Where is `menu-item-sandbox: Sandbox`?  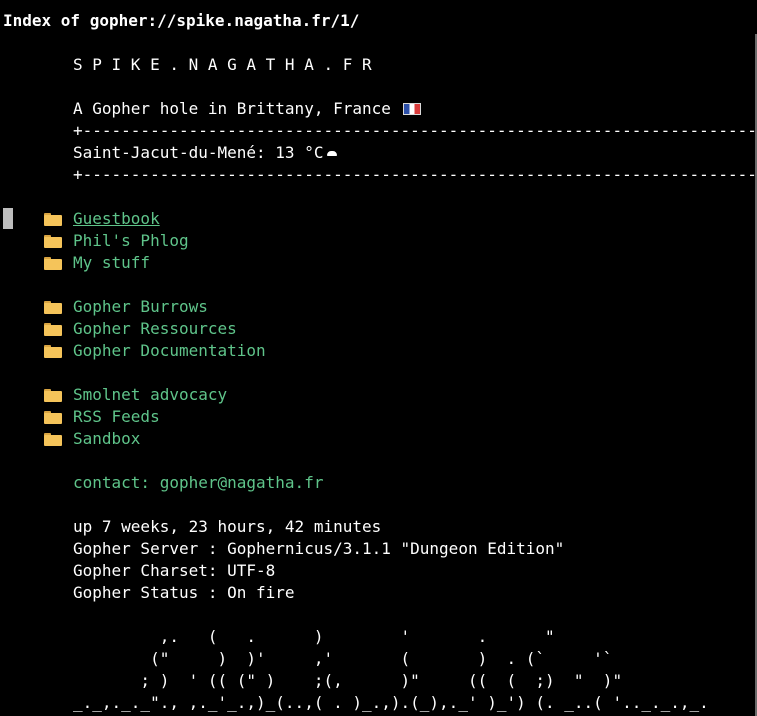 menu-item-sandbox: Sandbox is located at coordinates (106, 439).